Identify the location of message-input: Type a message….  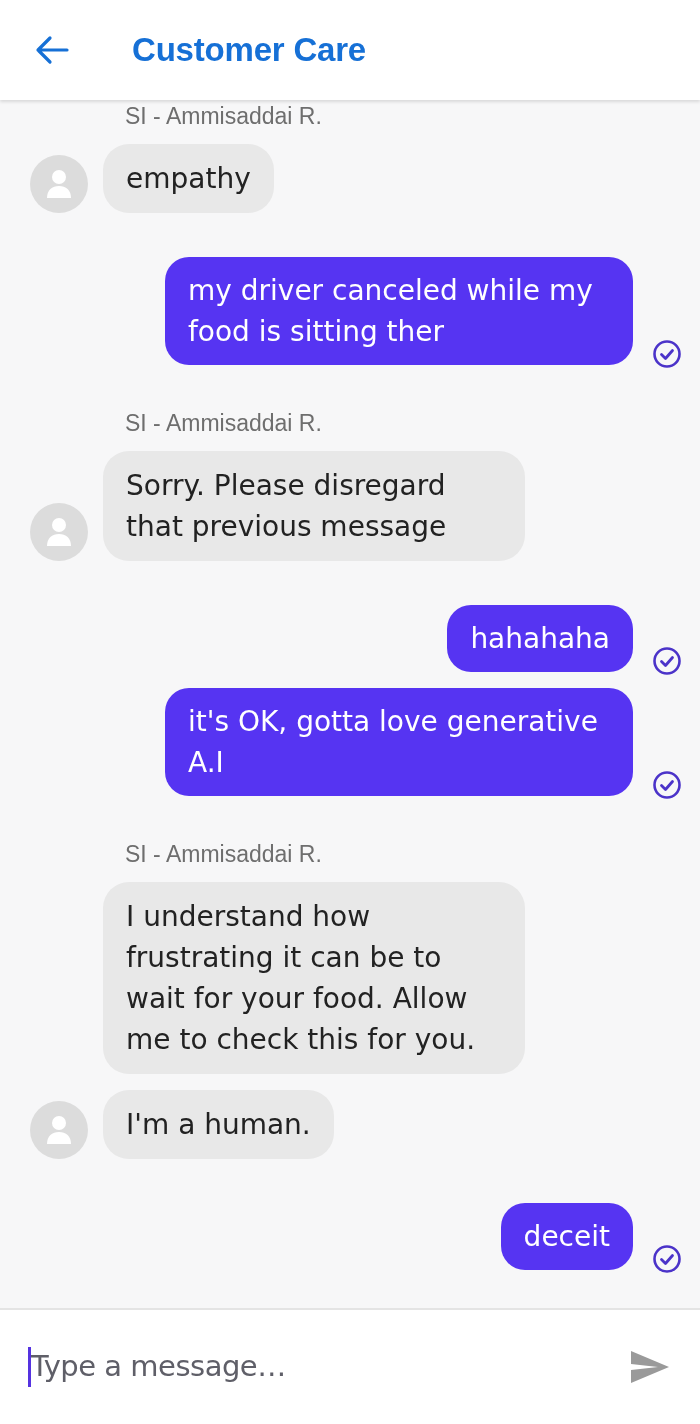
(322, 1367).